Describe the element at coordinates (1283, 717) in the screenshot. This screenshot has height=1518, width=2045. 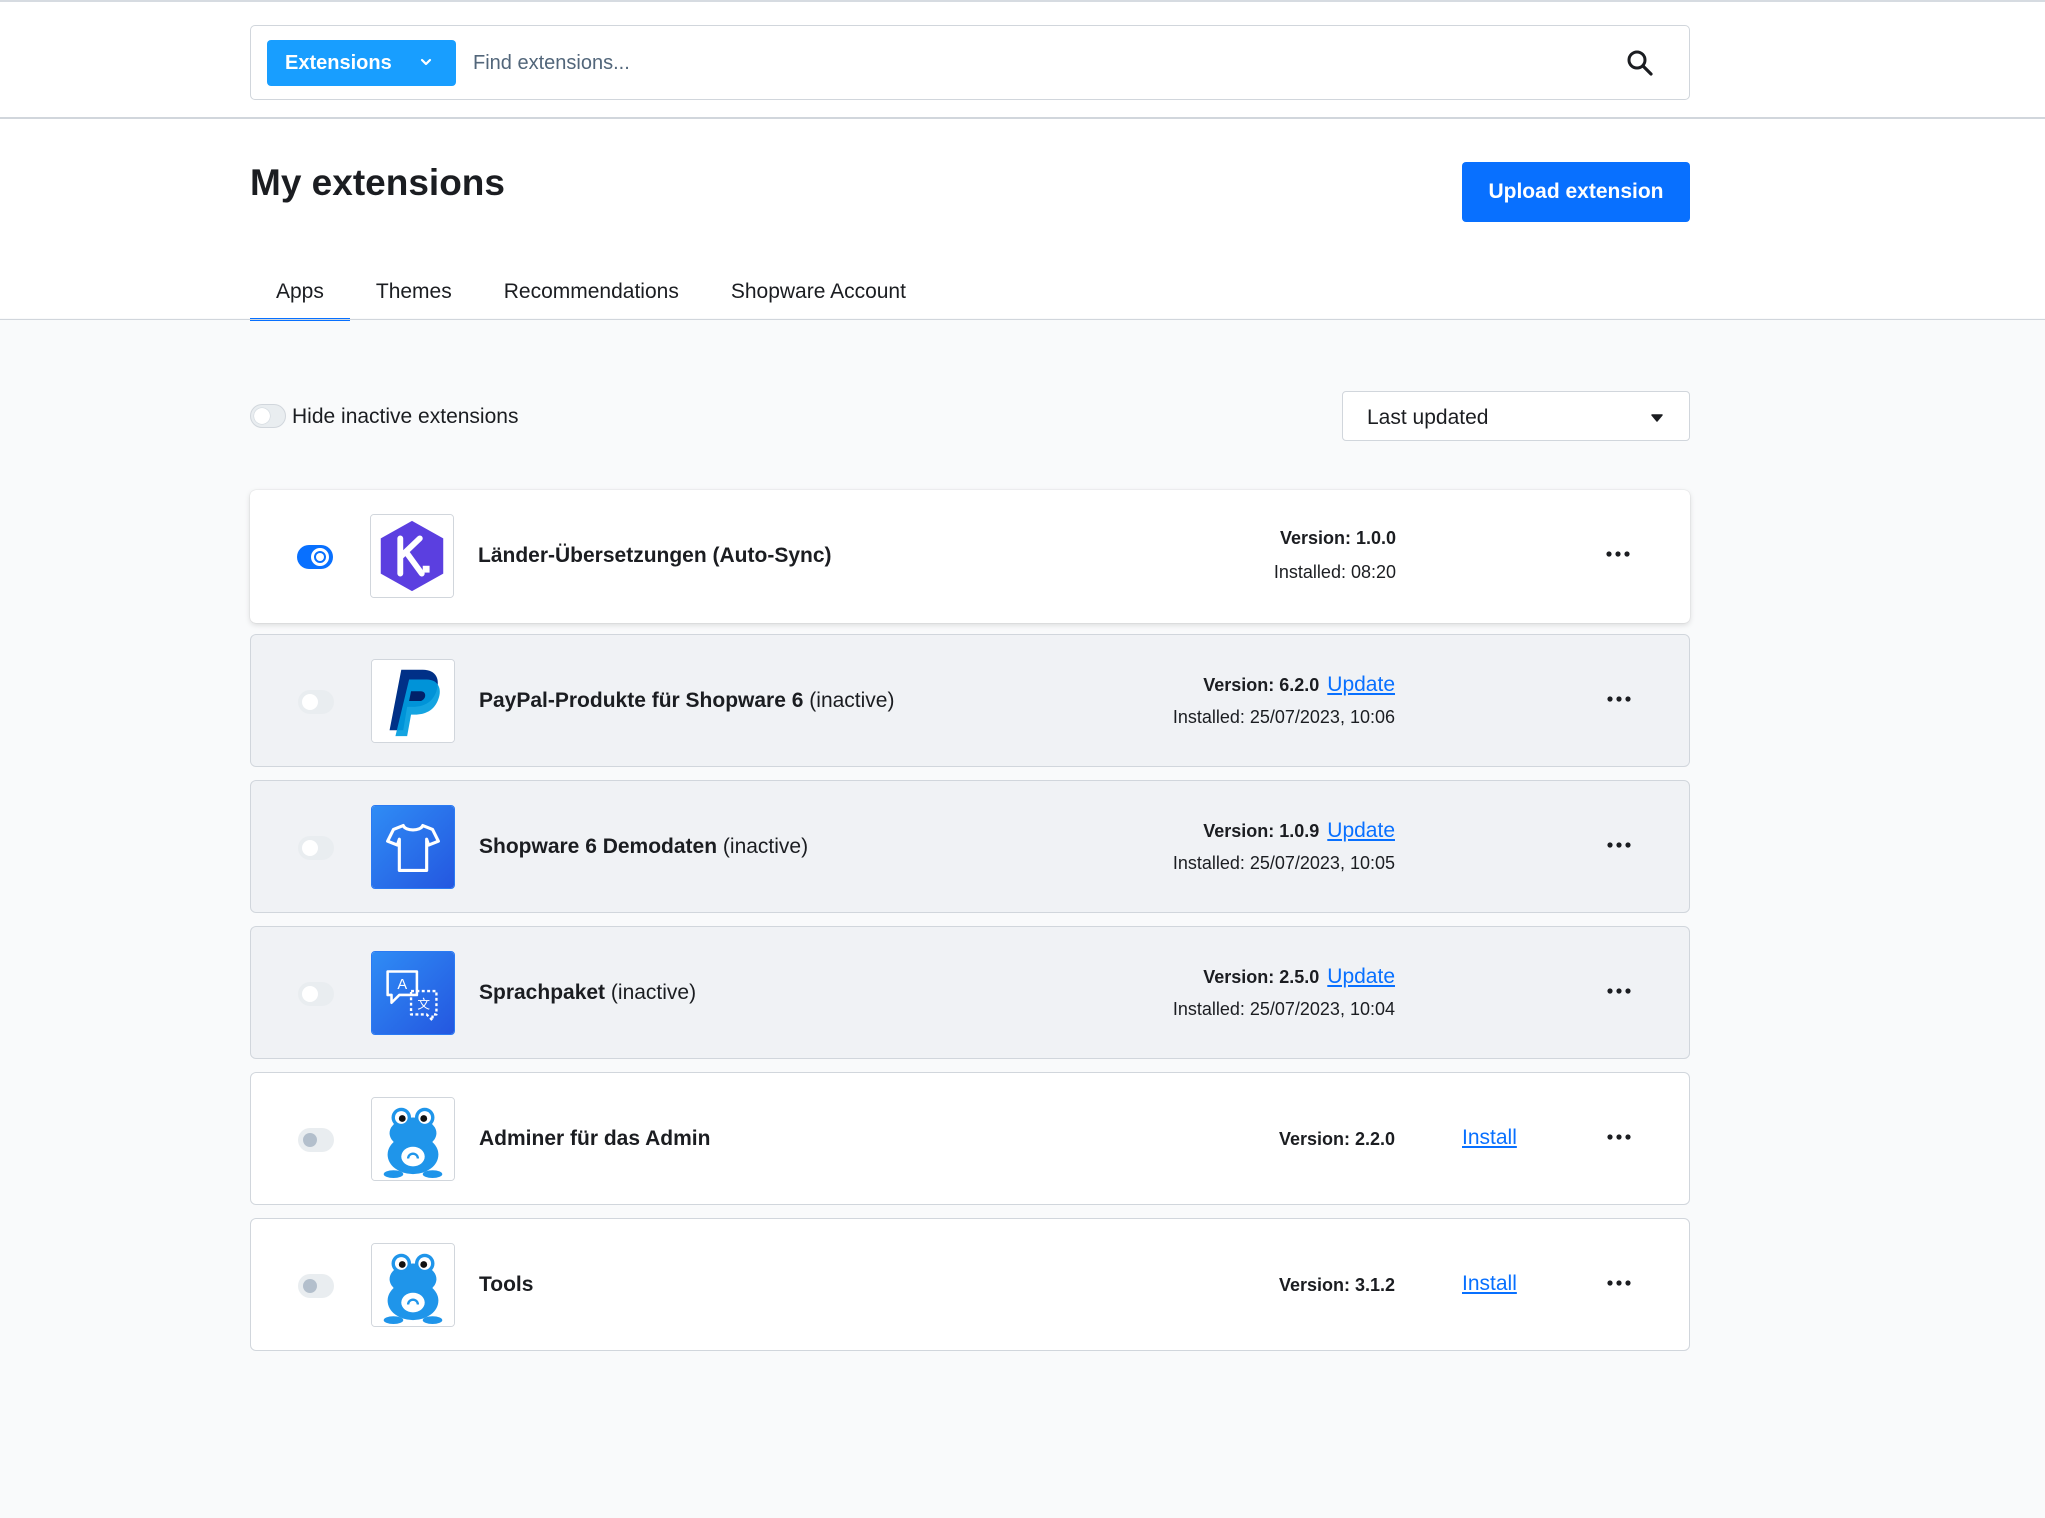
I see `extension-installed: Installed: 25/07/2023, 10:06` at that location.